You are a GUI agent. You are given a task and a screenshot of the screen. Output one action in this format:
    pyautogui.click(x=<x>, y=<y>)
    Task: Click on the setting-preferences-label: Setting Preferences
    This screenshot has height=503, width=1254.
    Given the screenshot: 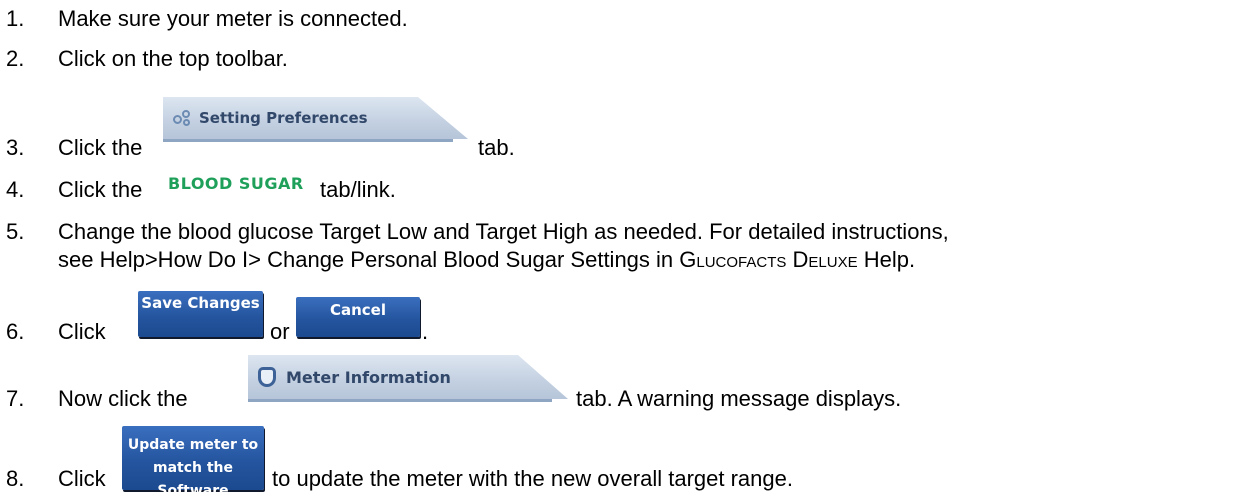 What is the action you would take?
    pyautogui.click(x=283, y=118)
    